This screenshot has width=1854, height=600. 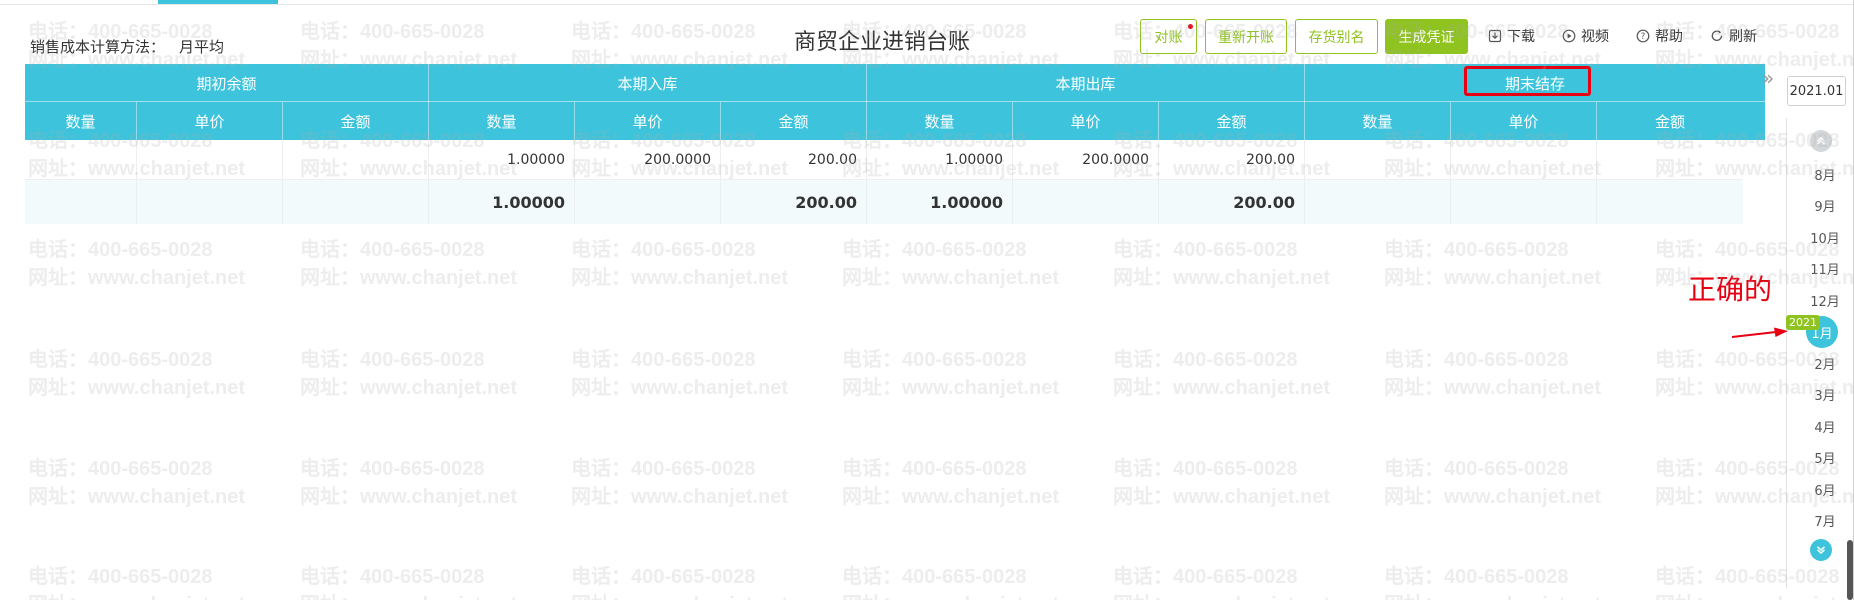 What do you see at coordinates (1816, 91) in the screenshot?
I see `period-display: 2021.01` at bounding box center [1816, 91].